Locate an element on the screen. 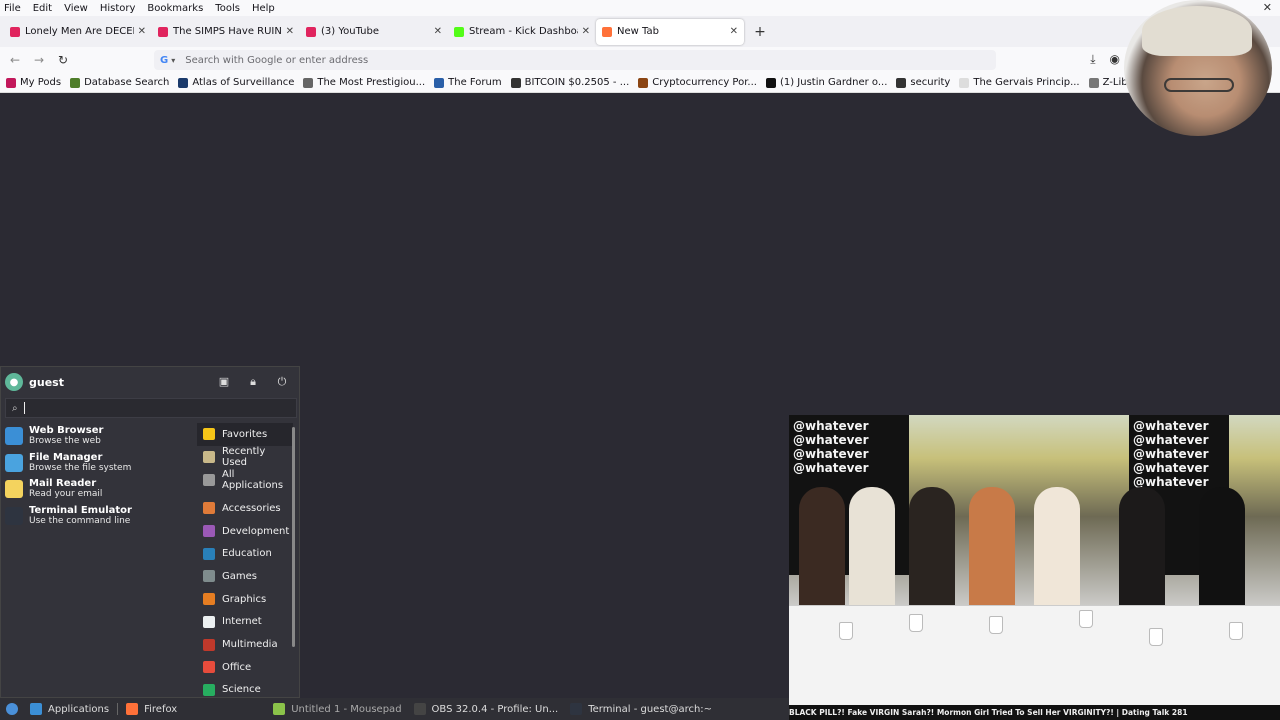 This screenshot has width=1280, height=720. category-label: Accessories is located at coordinates (251, 508).